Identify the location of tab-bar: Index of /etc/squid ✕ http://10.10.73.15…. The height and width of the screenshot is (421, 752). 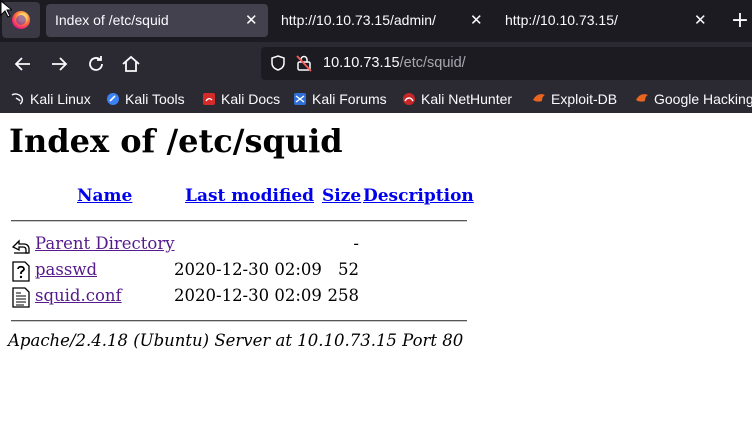
(376, 21).